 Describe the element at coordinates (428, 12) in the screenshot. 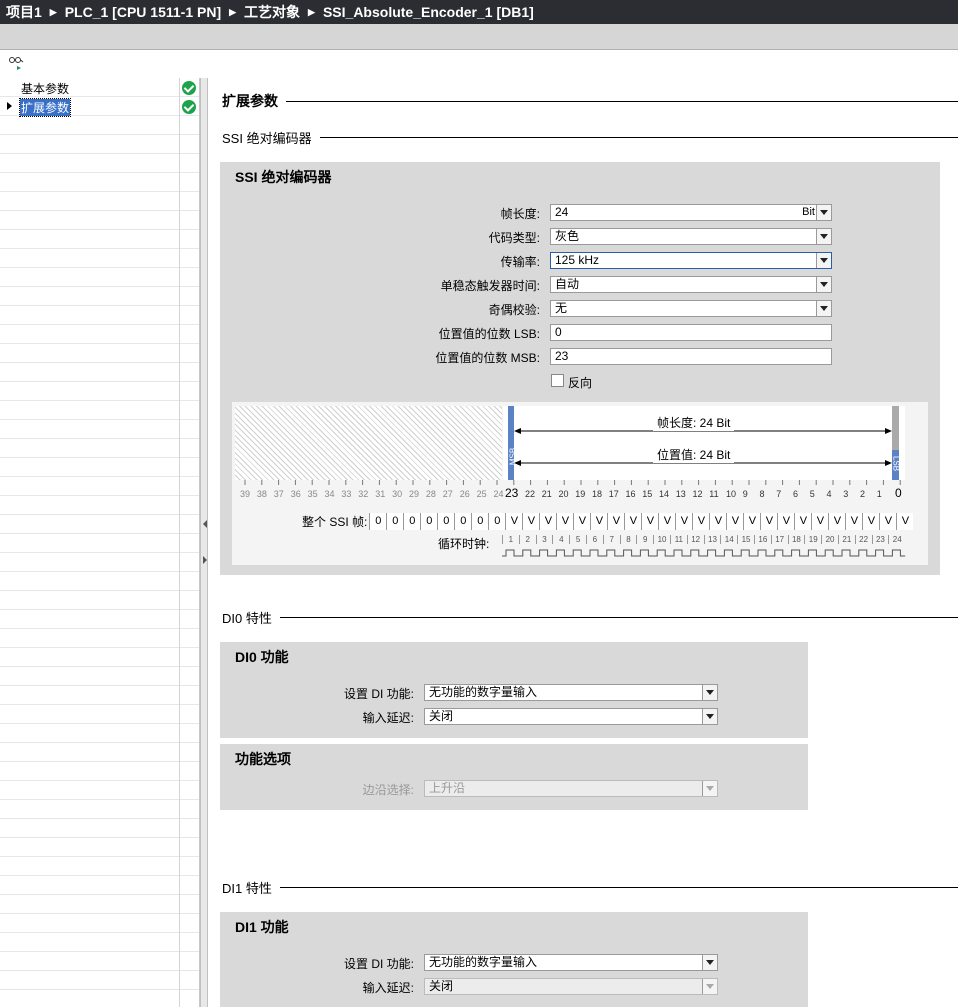

I see `breadcrumb-item: SSI_Absolute_Encoder_1 [DB1]` at that location.